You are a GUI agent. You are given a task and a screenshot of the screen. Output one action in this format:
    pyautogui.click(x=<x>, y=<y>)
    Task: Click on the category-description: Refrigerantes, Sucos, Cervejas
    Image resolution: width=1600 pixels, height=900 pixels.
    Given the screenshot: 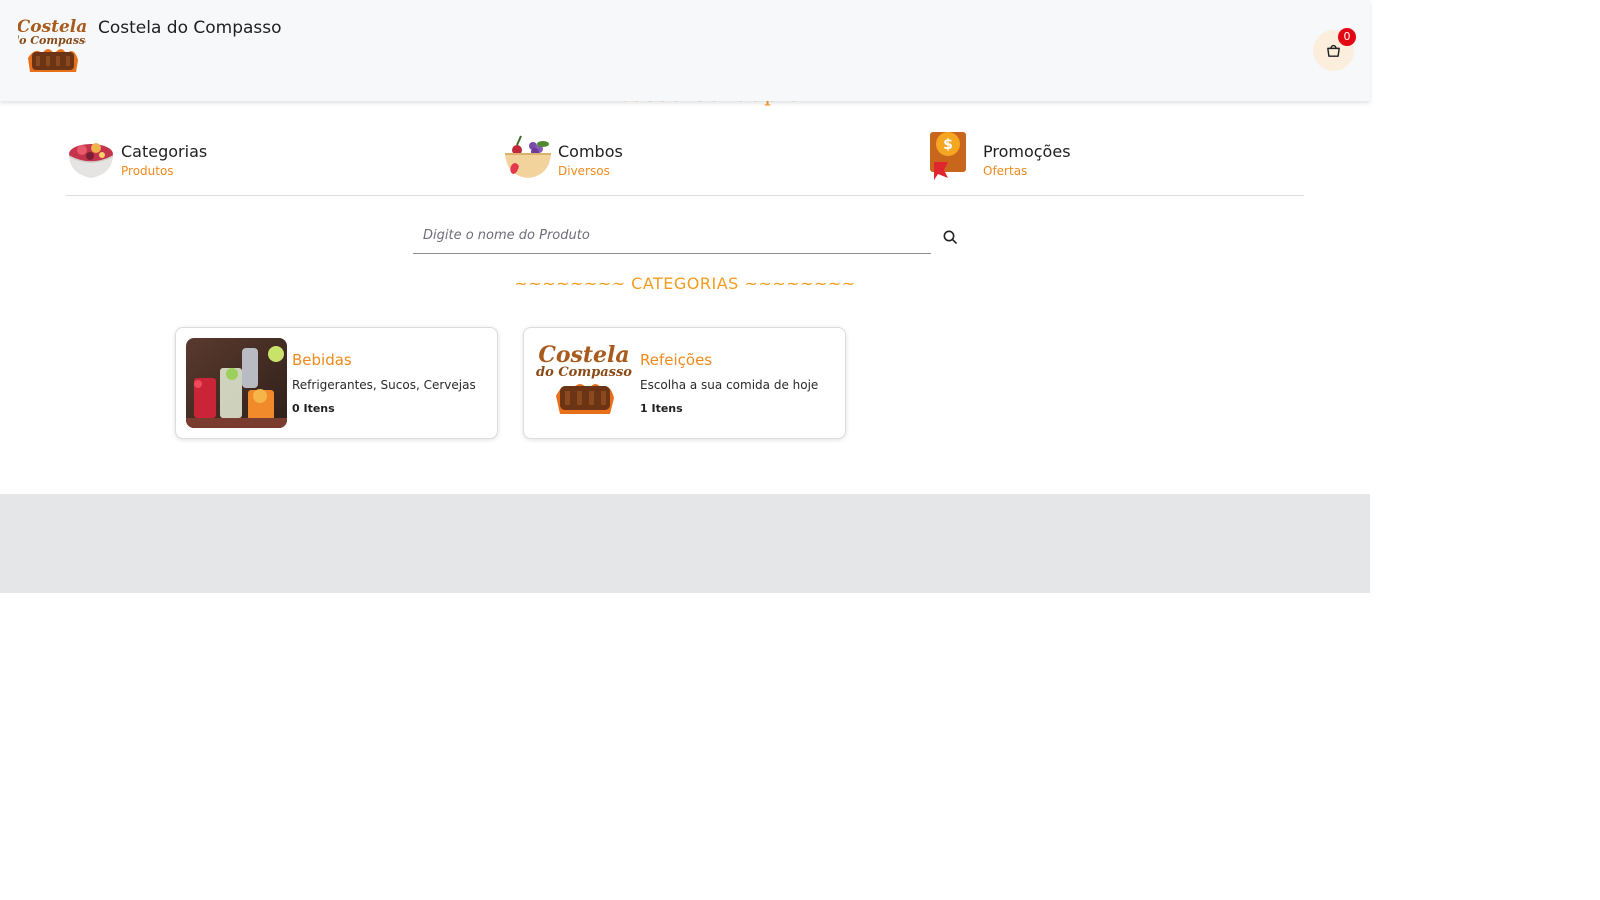 What is the action you would take?
    pyautogui.click(x=384, y=385)
    